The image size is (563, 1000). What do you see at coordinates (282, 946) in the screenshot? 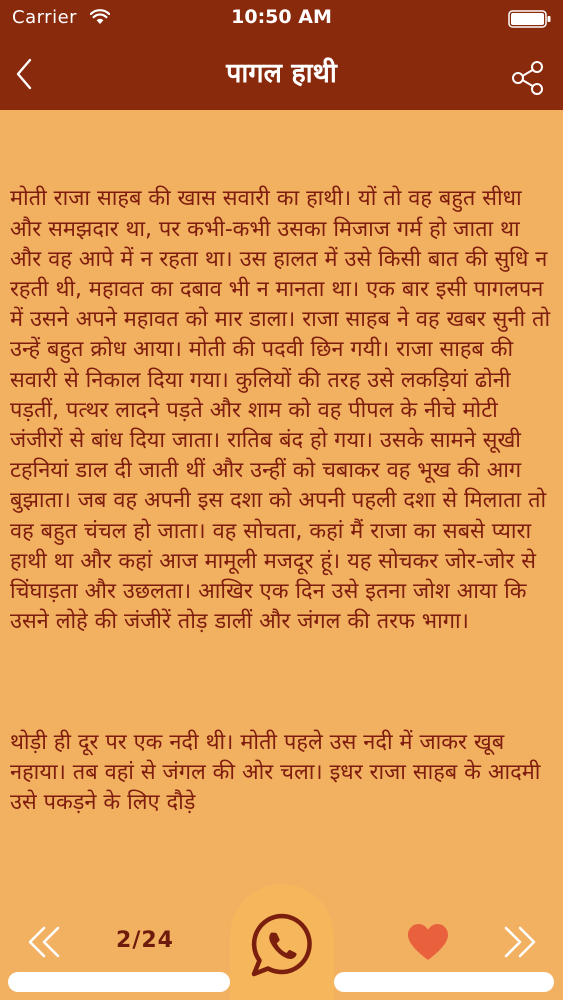
I see `whatsapp-icon` at bounding box center [282, 946].